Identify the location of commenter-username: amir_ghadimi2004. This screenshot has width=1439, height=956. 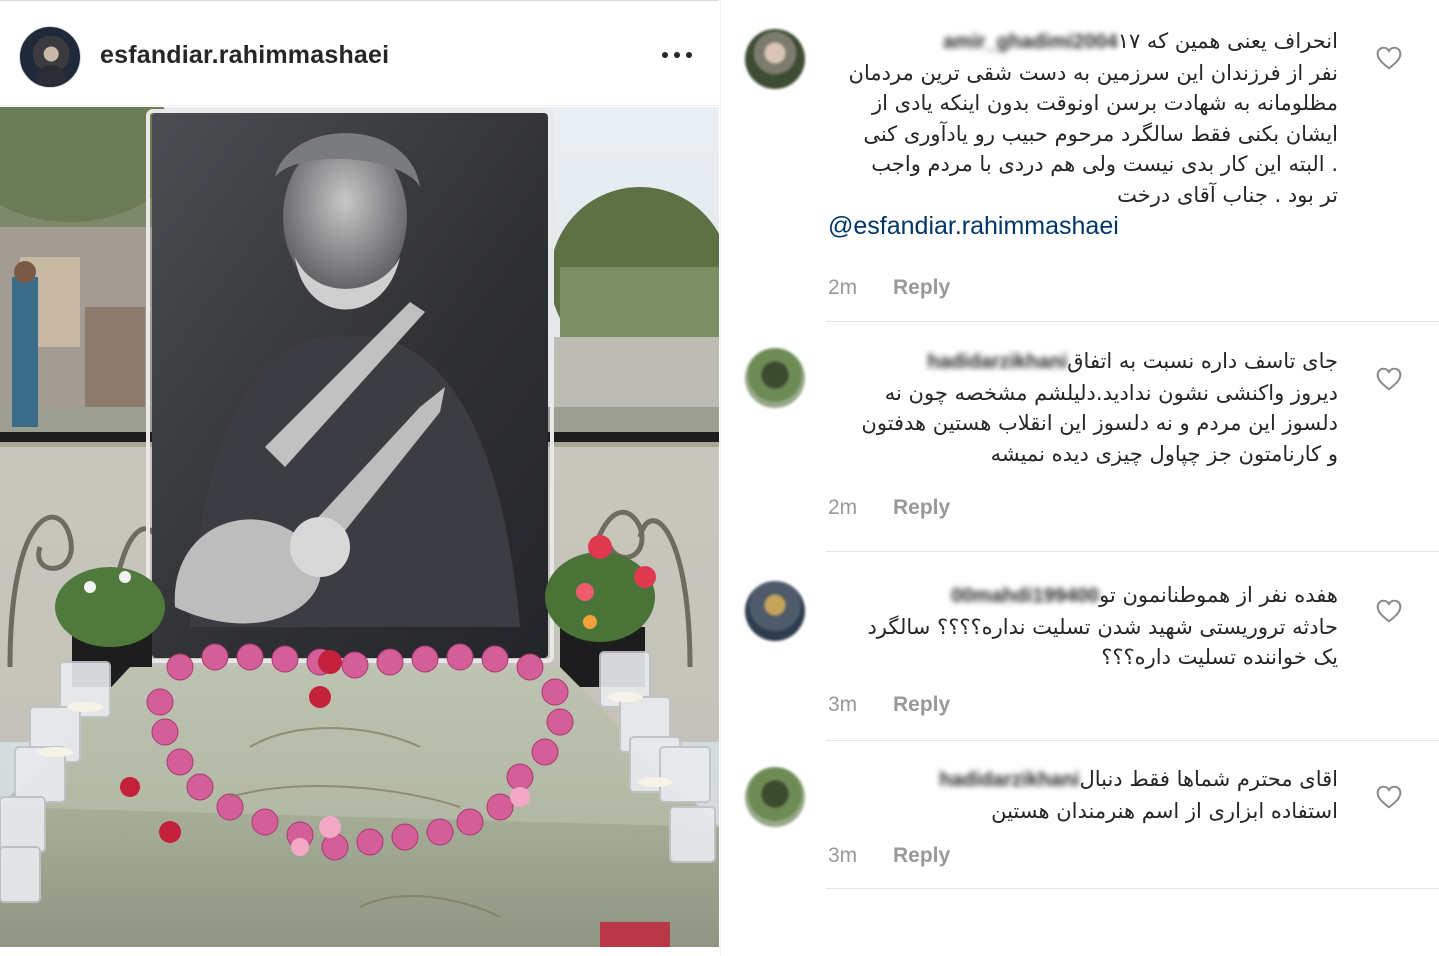
(1030, 42).